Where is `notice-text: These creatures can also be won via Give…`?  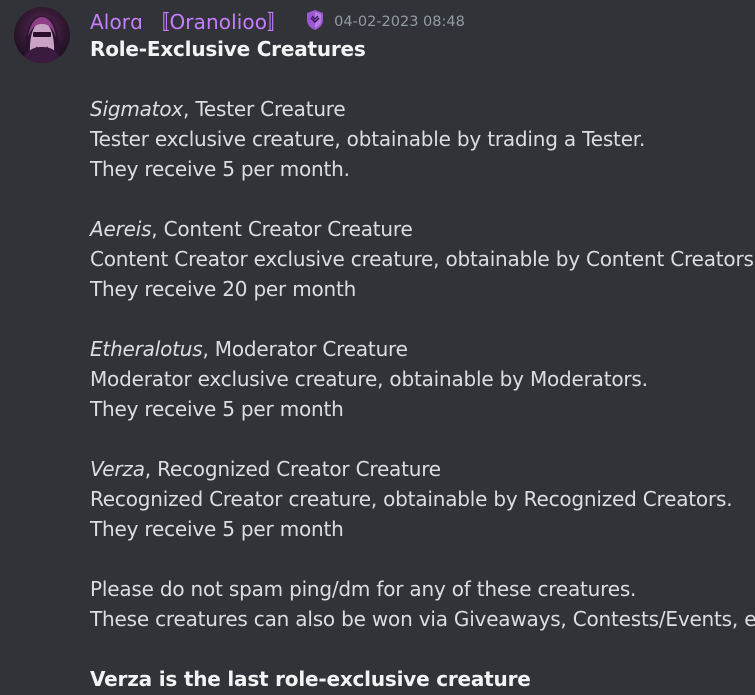 notice-text: These creatures can also be won via Give… is located at coordinates (422, 619).